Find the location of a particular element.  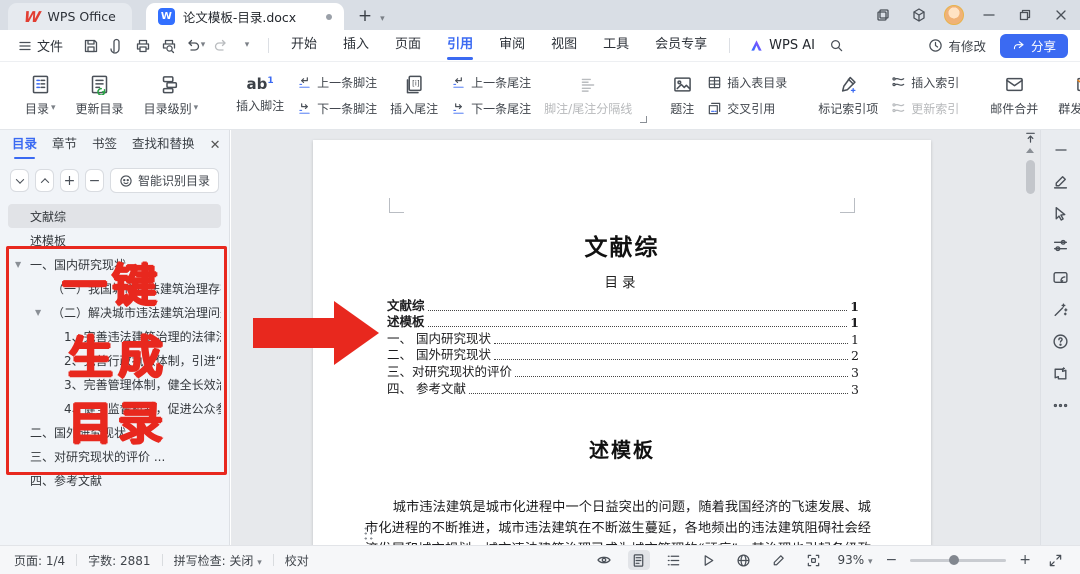

share-button: 分享 is located at coordinates (1033, 45).